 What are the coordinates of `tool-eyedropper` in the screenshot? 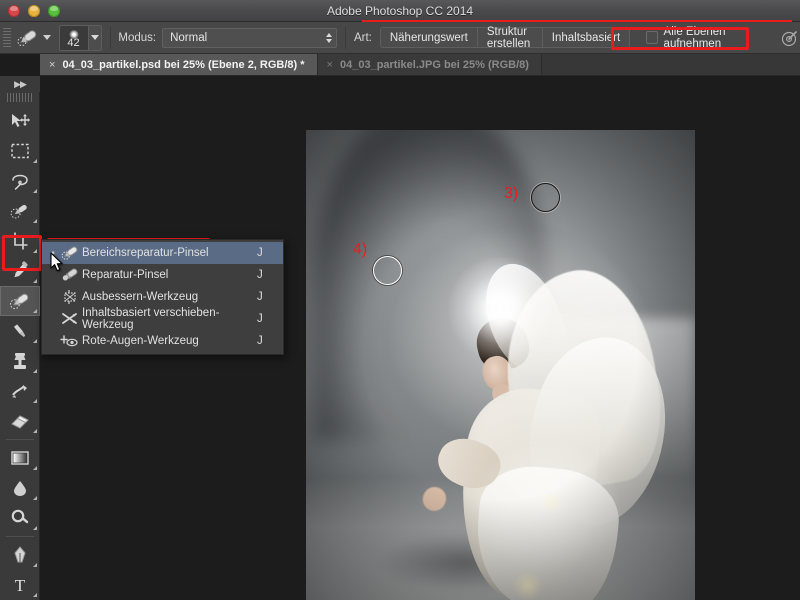 It's located at (20, 271).